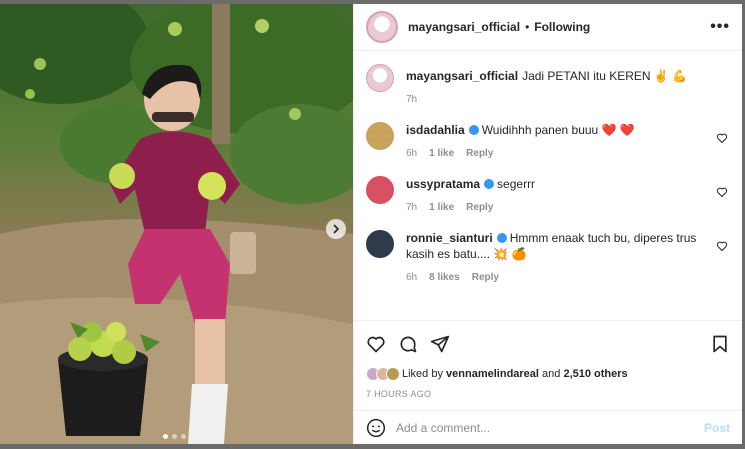 Image resolution: width=745 pixels, height=449 pixels. What do you see at coordinates (443, 184) in the screenshot?
I see `comment-username: ussypratama` at bounding box center [443, 184].